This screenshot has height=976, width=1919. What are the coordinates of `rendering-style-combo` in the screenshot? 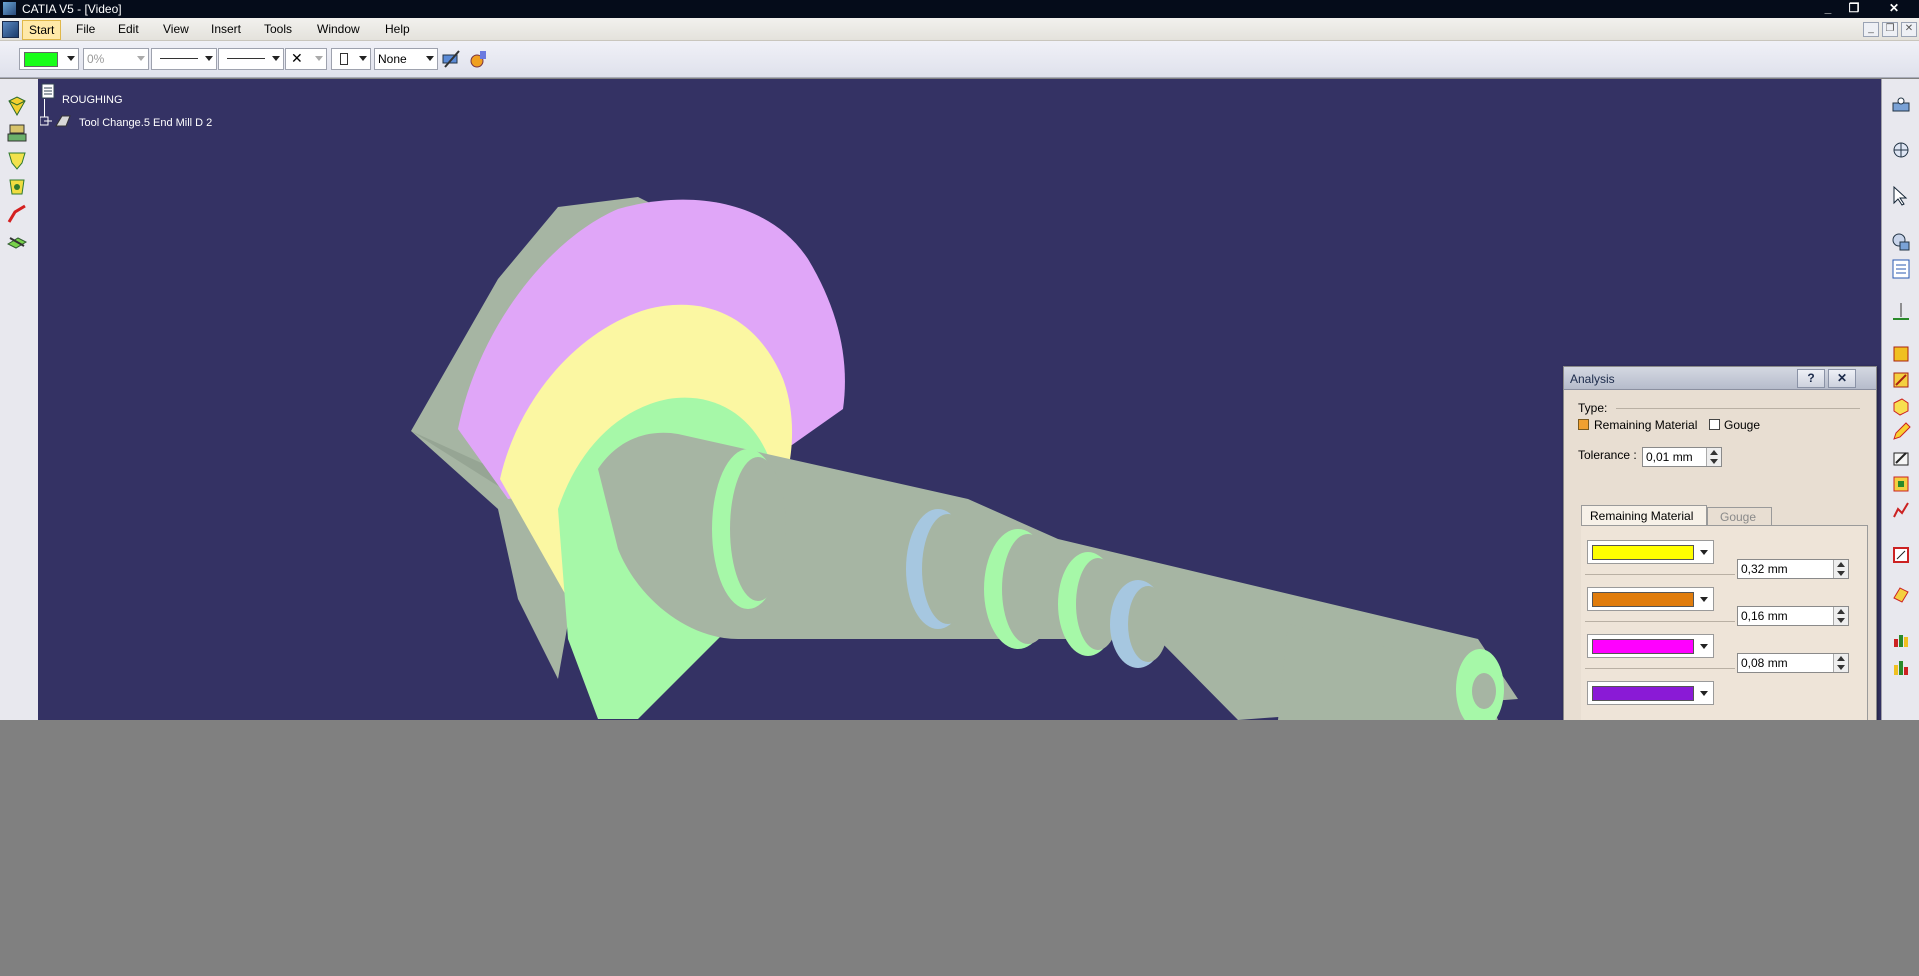 It's located at (351, 59).